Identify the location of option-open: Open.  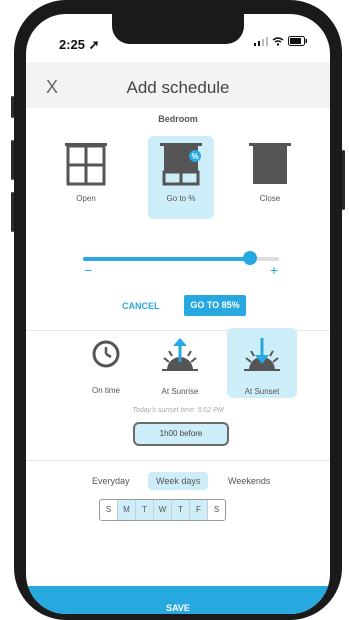
(86, 180).